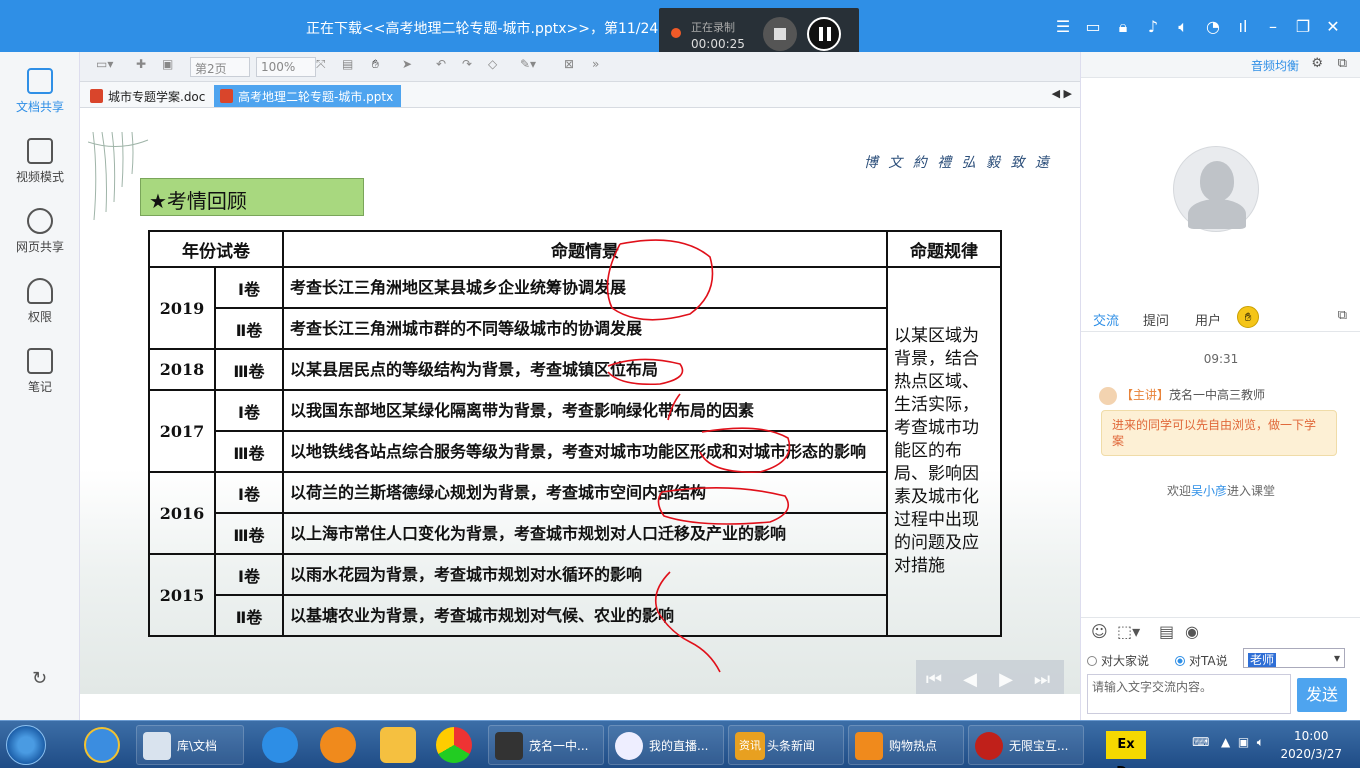  I want to click on stop-icon, so click(780, 34).